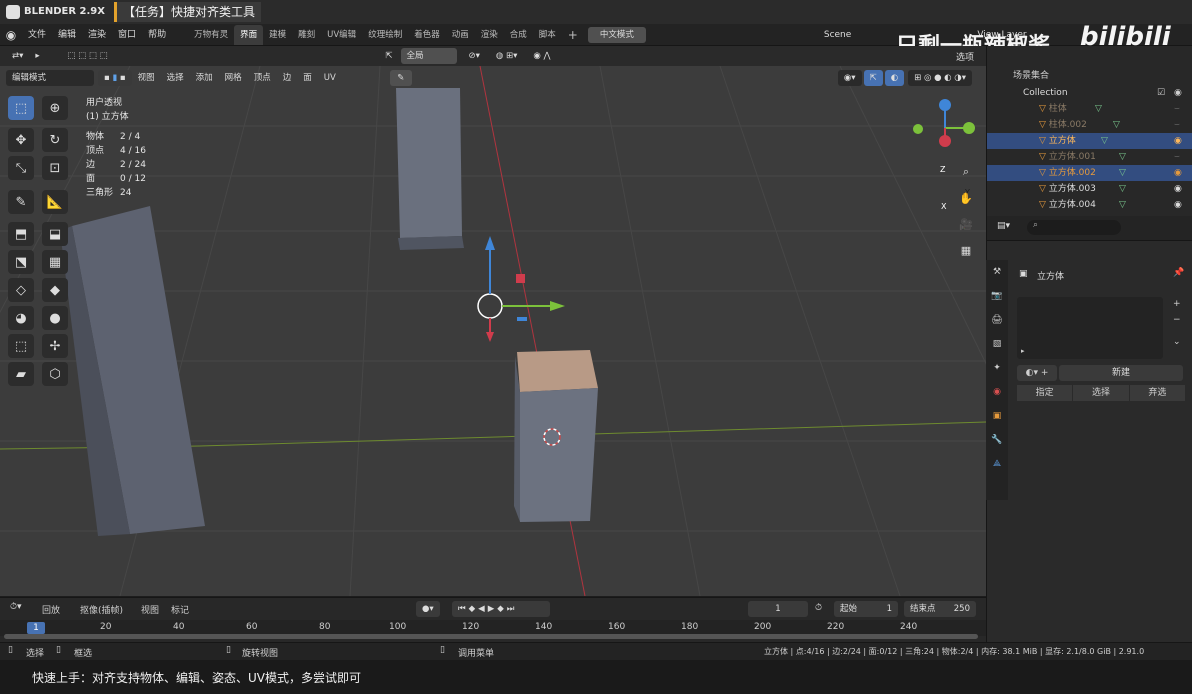 The width and height of the screenshot is (1192, 694). I want to click on rotate-tool-icon: ↻, so click(55, 140).